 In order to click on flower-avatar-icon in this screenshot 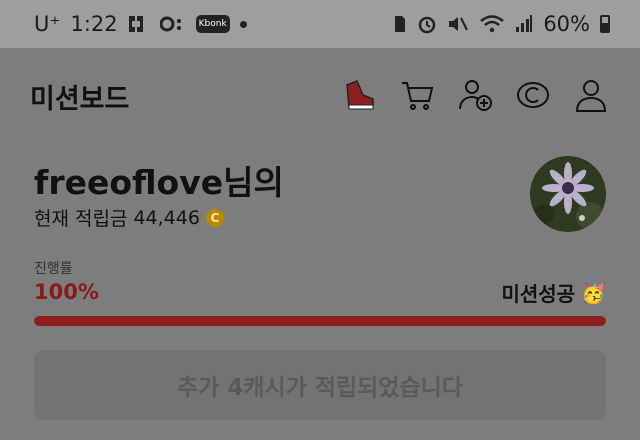, I will do `click(568, 194)`.